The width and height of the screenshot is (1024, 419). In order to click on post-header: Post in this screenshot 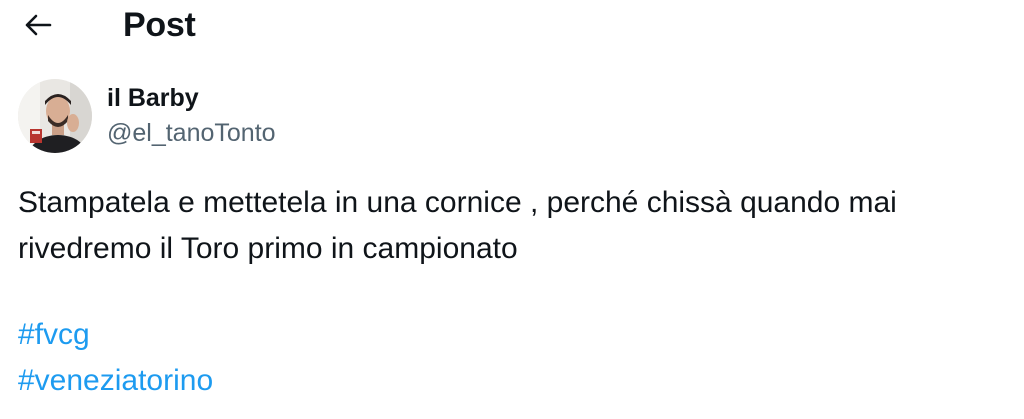, I will do `click(512, 26)`.